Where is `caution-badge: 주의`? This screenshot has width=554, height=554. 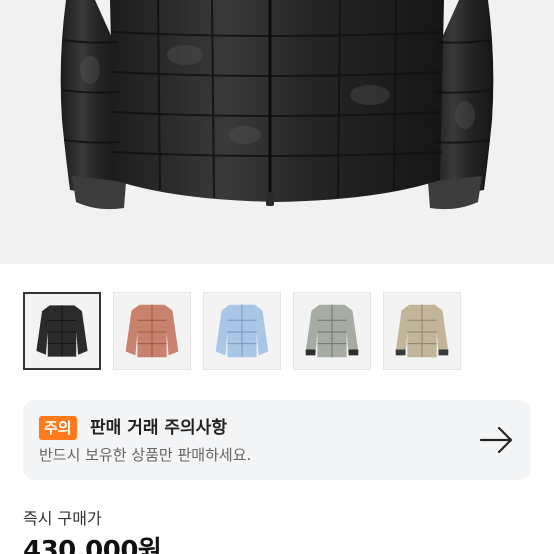
caution-badge: 주의 is located at coordinates (58, 428).